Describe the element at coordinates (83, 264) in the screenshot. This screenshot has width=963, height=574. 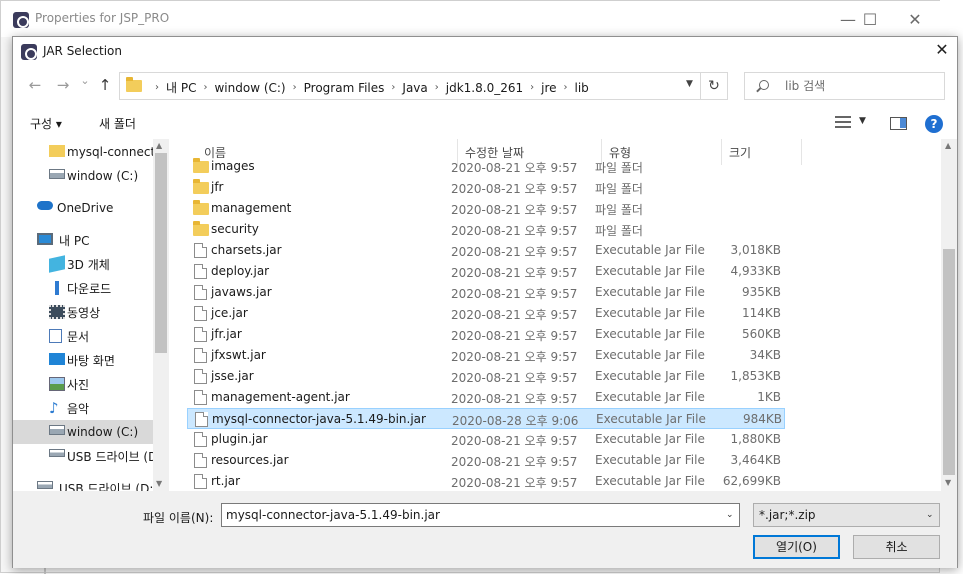
I see `sidebar-item: 3D 개체` at that location.